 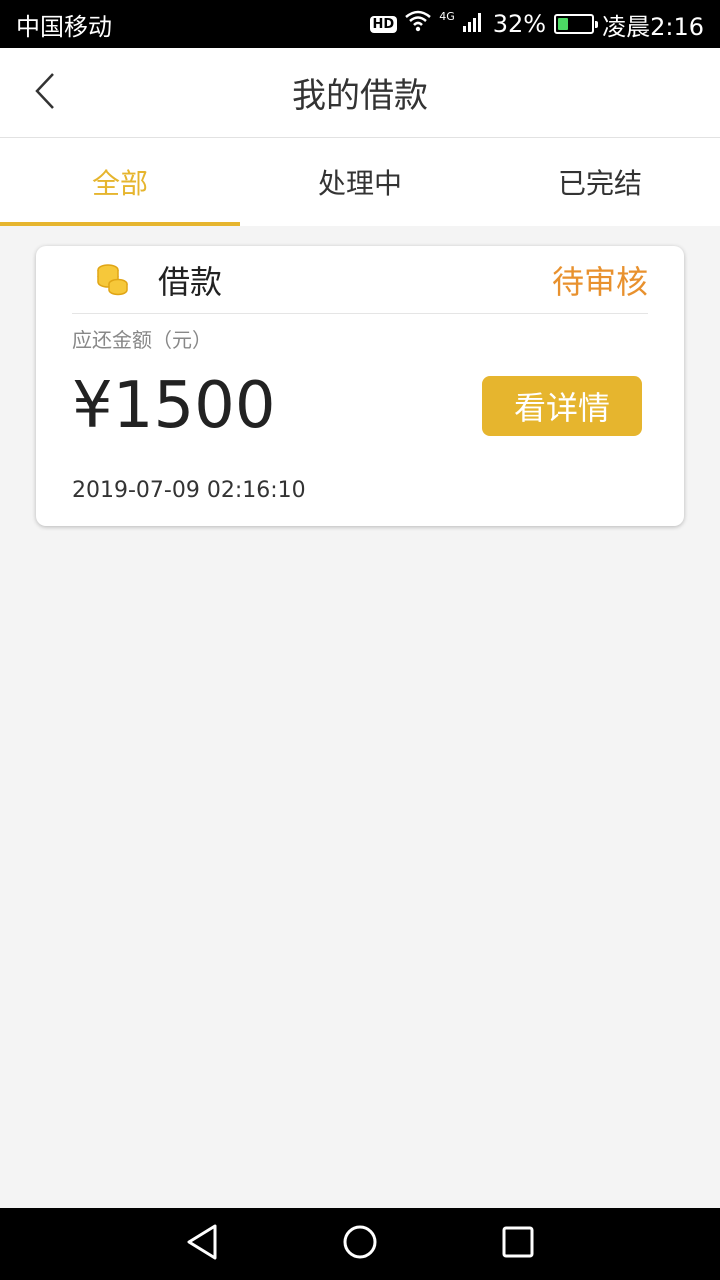 What do you see at coordinates (600, 182) in the screenshot?
I see `tab-completed: 已完结` at bounding box center [600, 182].